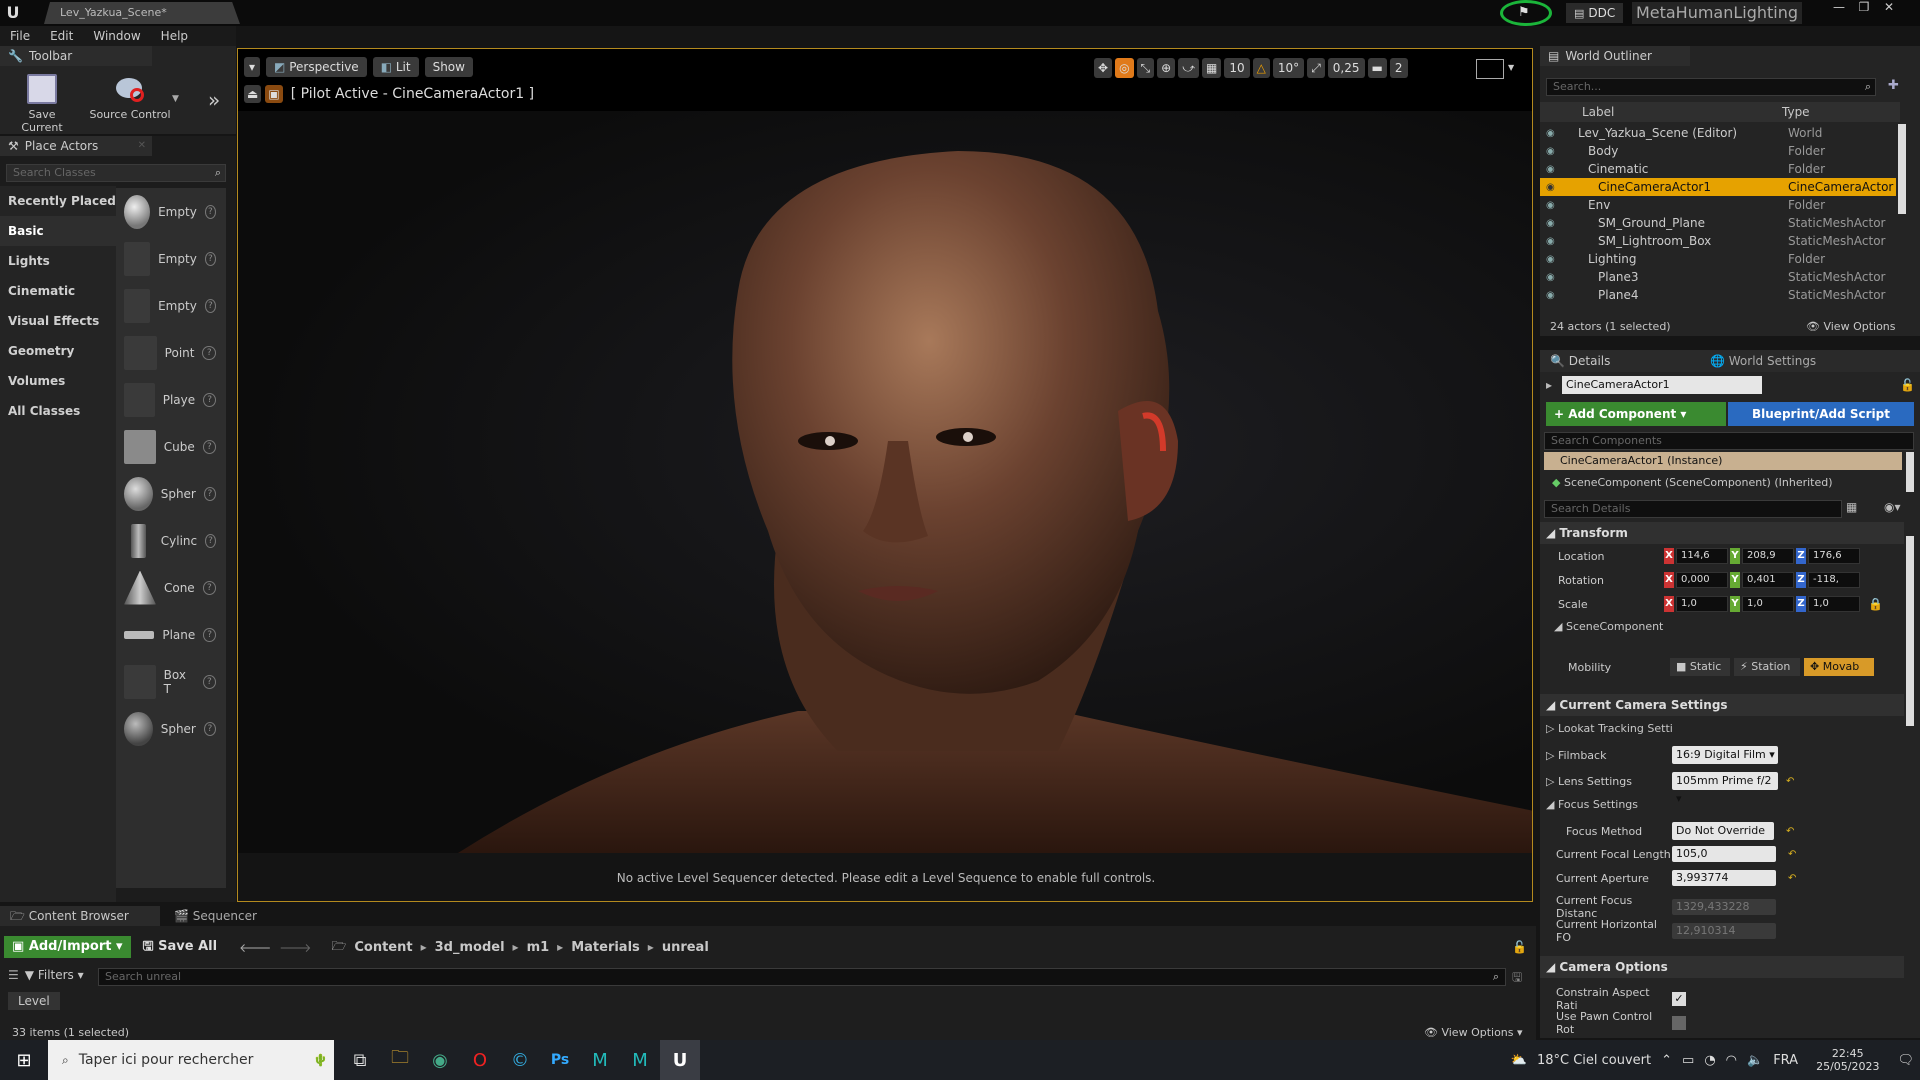 The image size is (1920, 1080). Describe the element at coordinates (1103, 68) in the screenshot. I see `translate-icon: ✥` at that location.